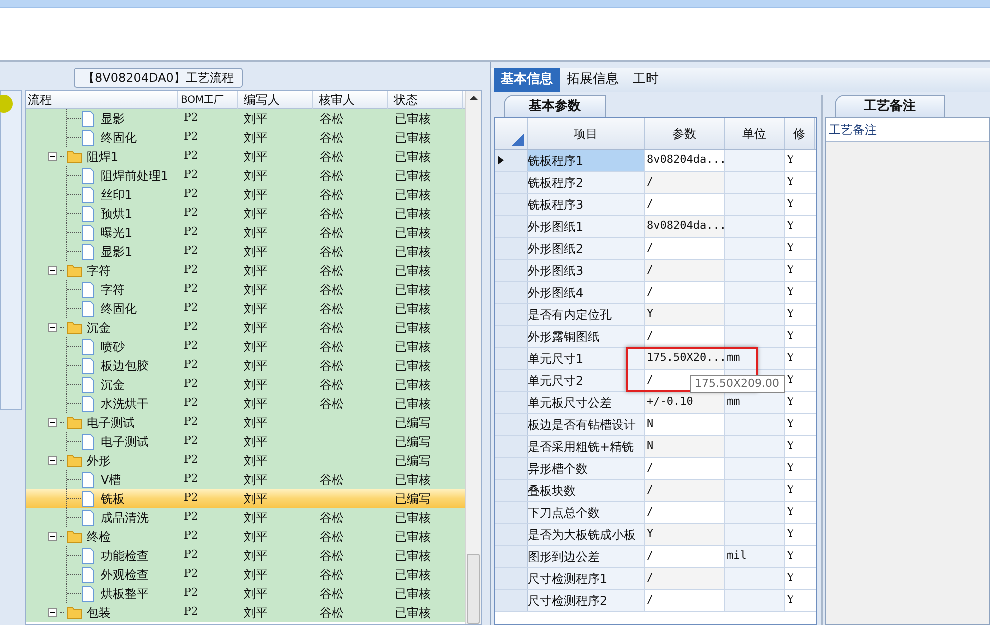 This screenshot has height=625, width=990. What do you see at coordinates (245, 365) in the screenshot?
I see `tree-row: 板边包胶 P2 刘平 谷松 已审核` at bounding box center [245, 365].